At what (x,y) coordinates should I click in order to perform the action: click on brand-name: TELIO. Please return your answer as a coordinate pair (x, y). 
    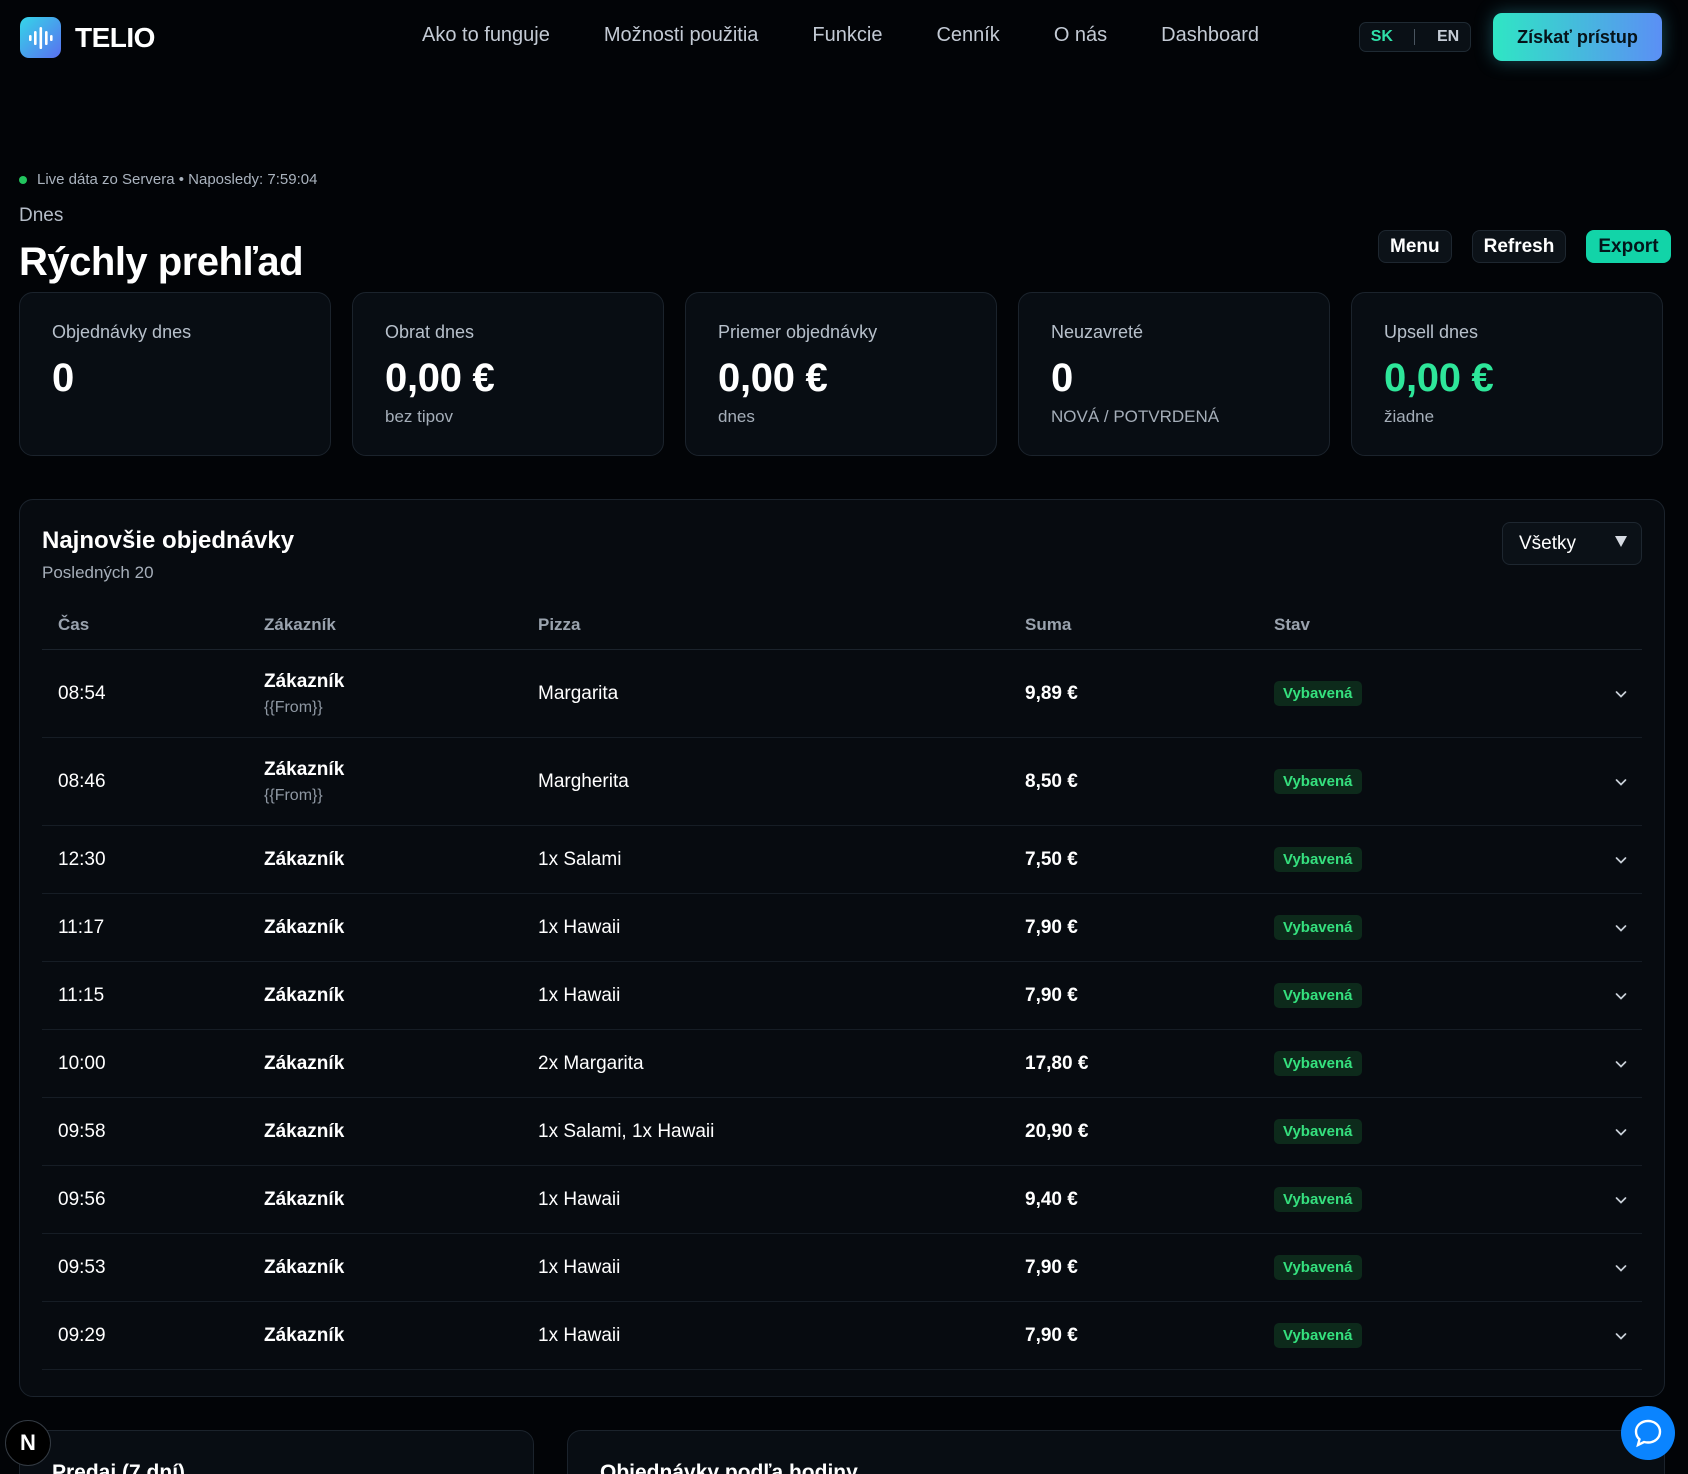
    Looking at the image, I should click on (115, 37).